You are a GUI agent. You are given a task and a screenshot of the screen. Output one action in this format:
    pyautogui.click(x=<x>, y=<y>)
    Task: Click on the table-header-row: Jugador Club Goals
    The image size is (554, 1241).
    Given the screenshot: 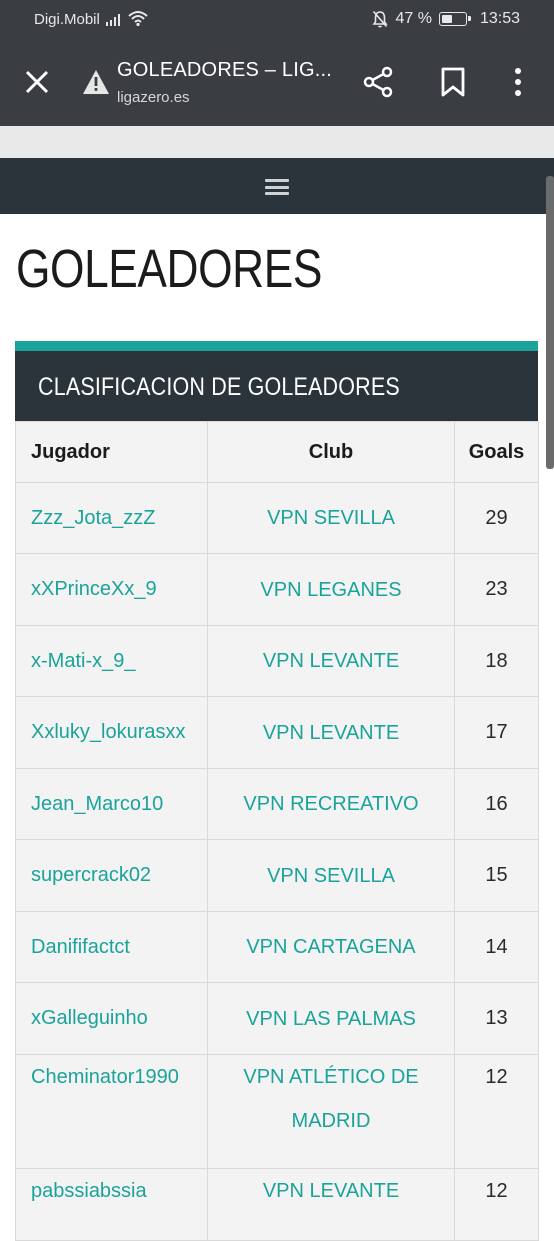 What is the action you would take?
    pyautogui.click(x=277, y=452)
    